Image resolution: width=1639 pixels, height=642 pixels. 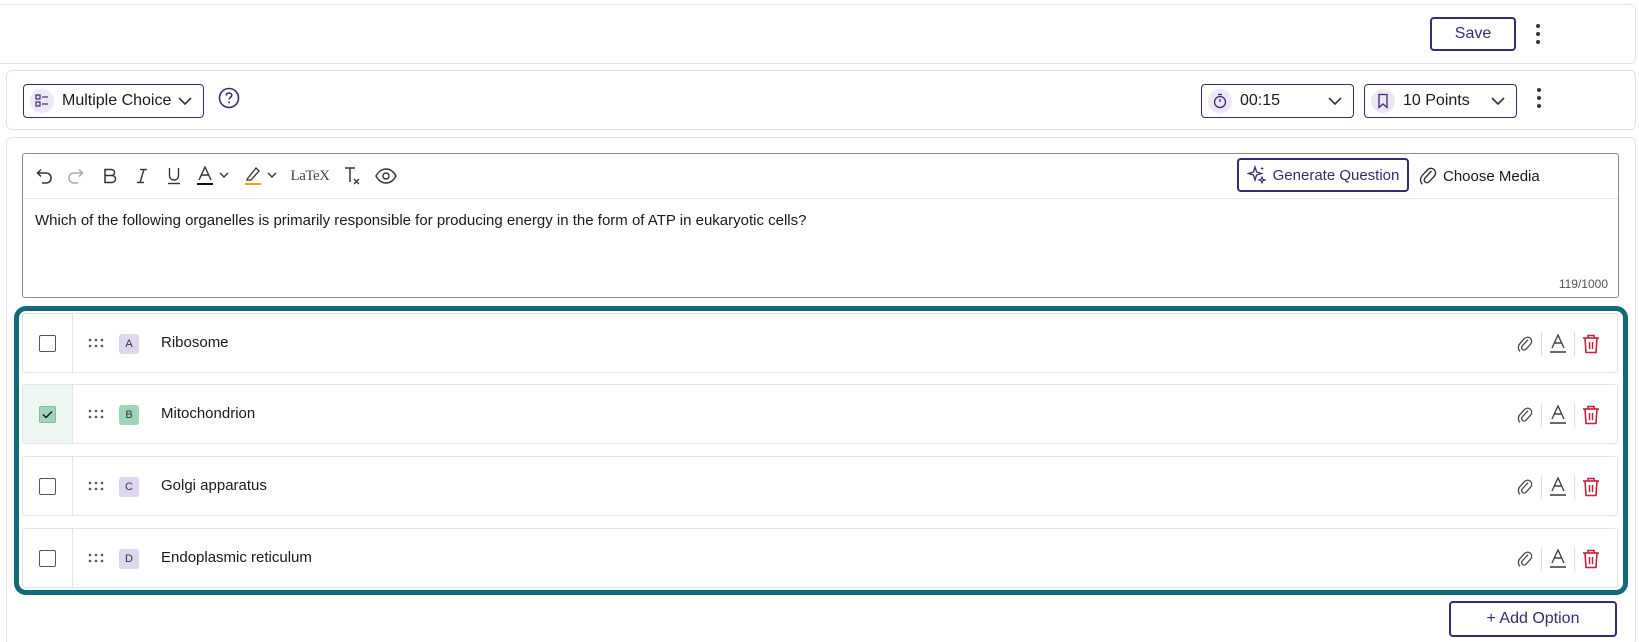 I want to click on checkmark-icon, so click(x=47, y=414).